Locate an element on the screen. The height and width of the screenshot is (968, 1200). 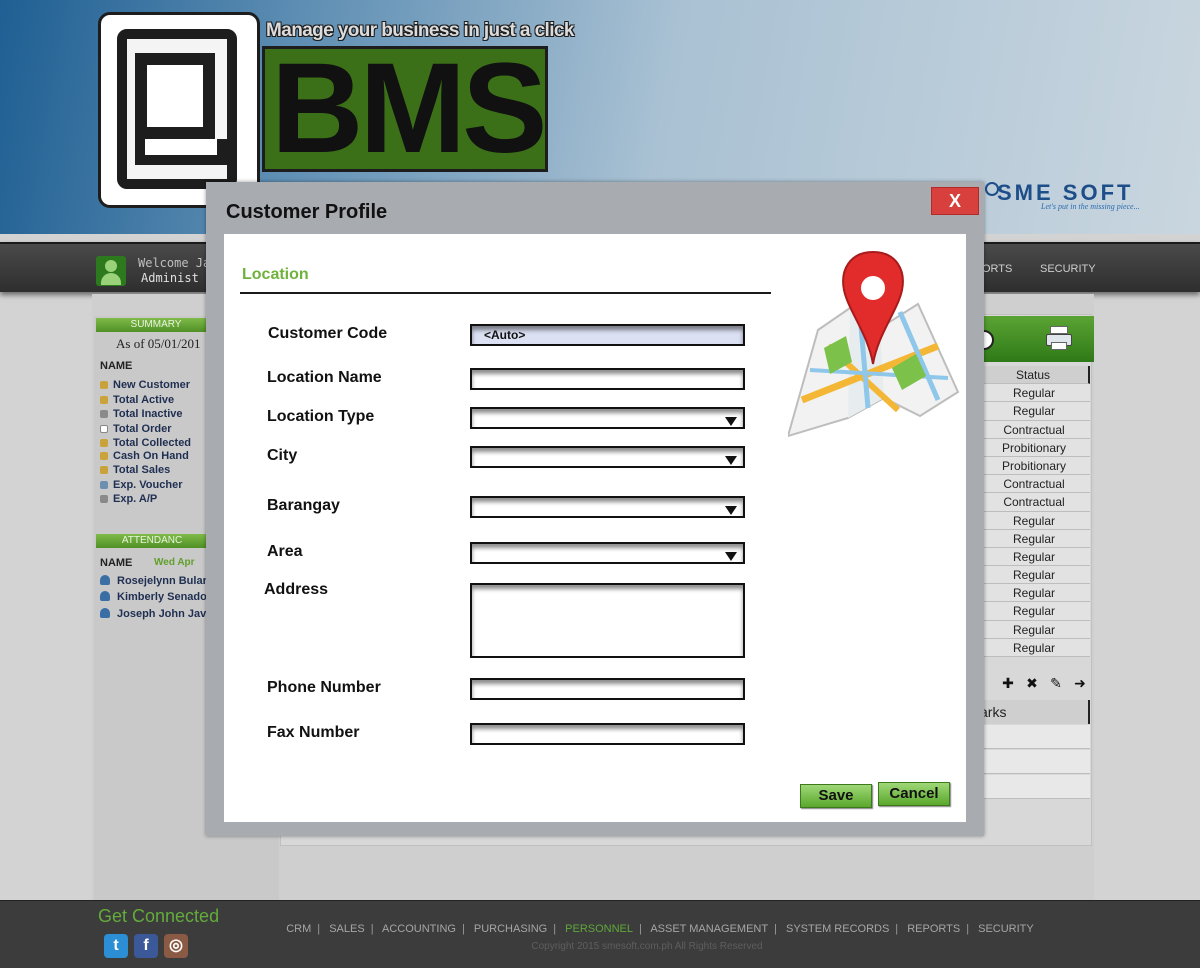
modal-title: Customer Profile is located at coordinates (307, 212).